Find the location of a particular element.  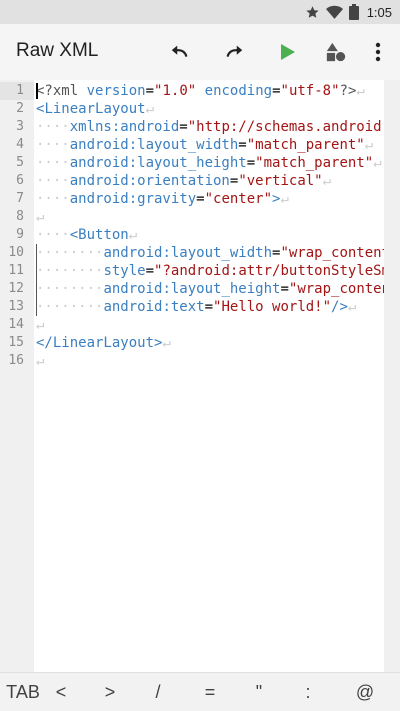

page-title: Raw XML is located at coordinates (57, 50).